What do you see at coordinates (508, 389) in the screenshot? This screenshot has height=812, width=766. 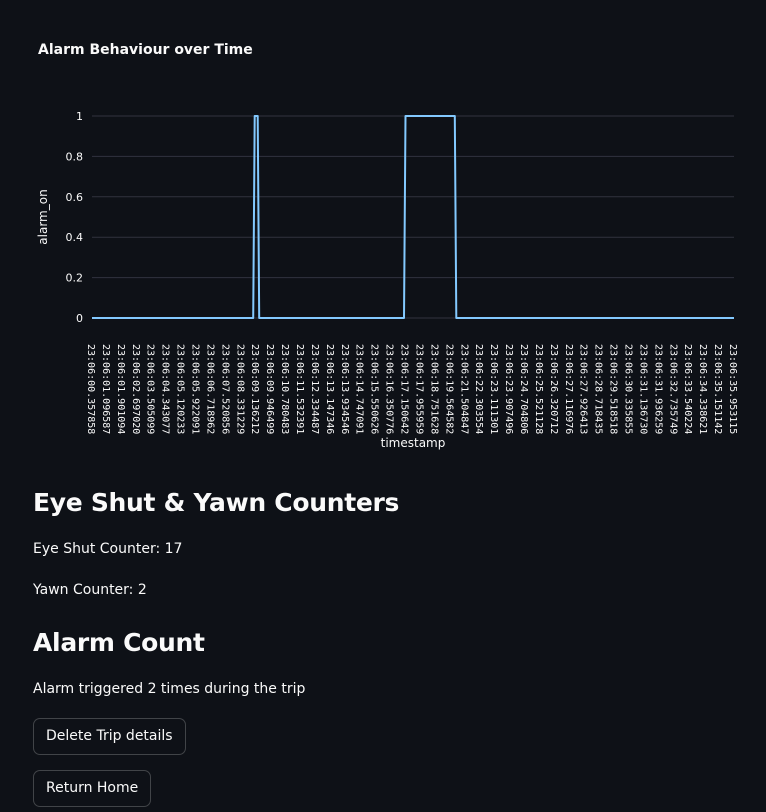 I see `x-tick-label: 23:06:23.907496` at bounding box center [508, 389].